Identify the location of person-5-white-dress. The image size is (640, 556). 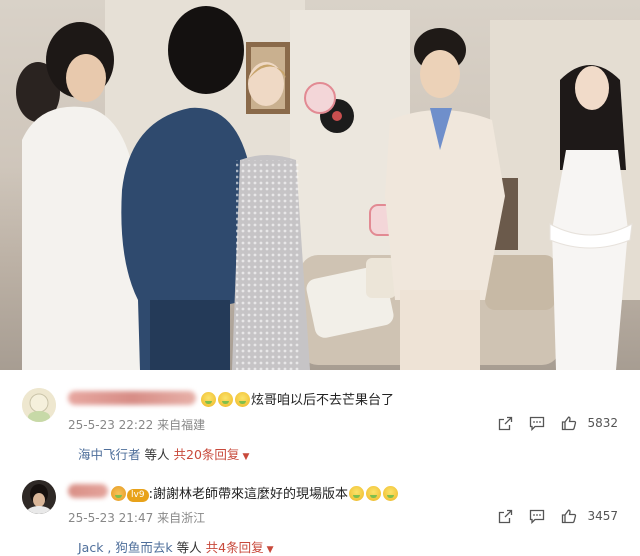
(590, 260).